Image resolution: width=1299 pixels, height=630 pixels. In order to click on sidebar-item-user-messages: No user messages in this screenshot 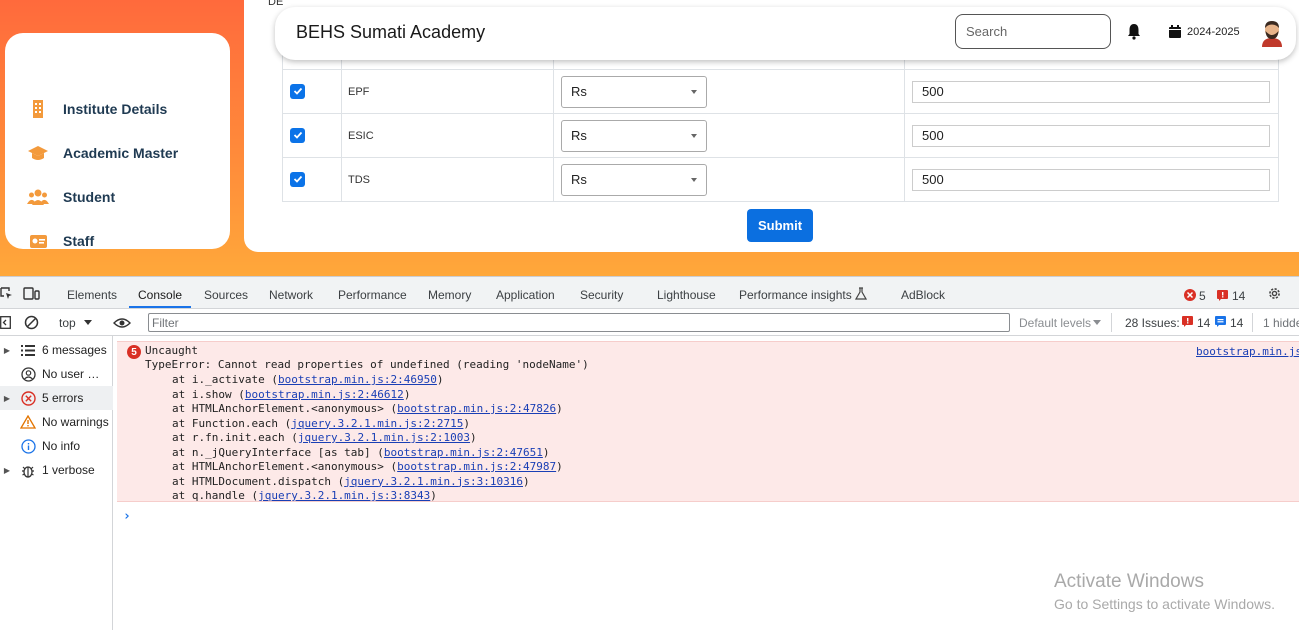, I will do `click(56, 374)`.